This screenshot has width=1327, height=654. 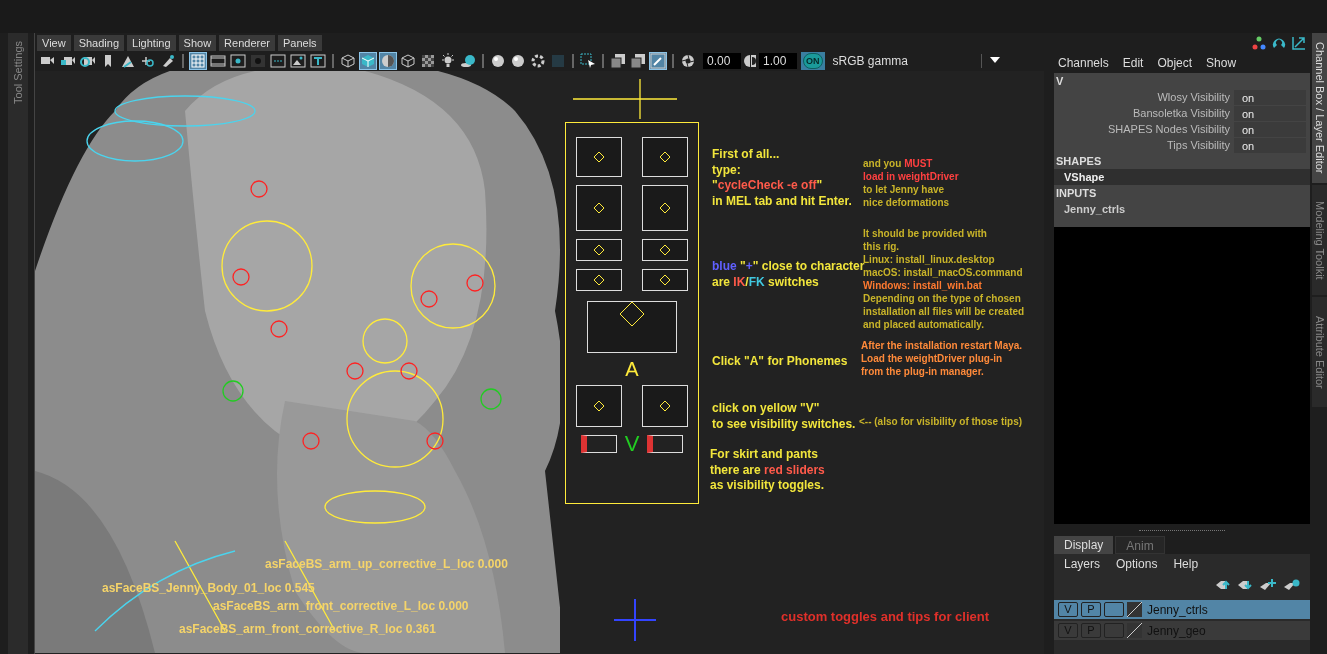 What do you see at coordinates (767, 470) in the screenshot?
I see `annotation-text: For skirt and pants there are red sliders as visibility toggles.` at bounding box center [767, 470].